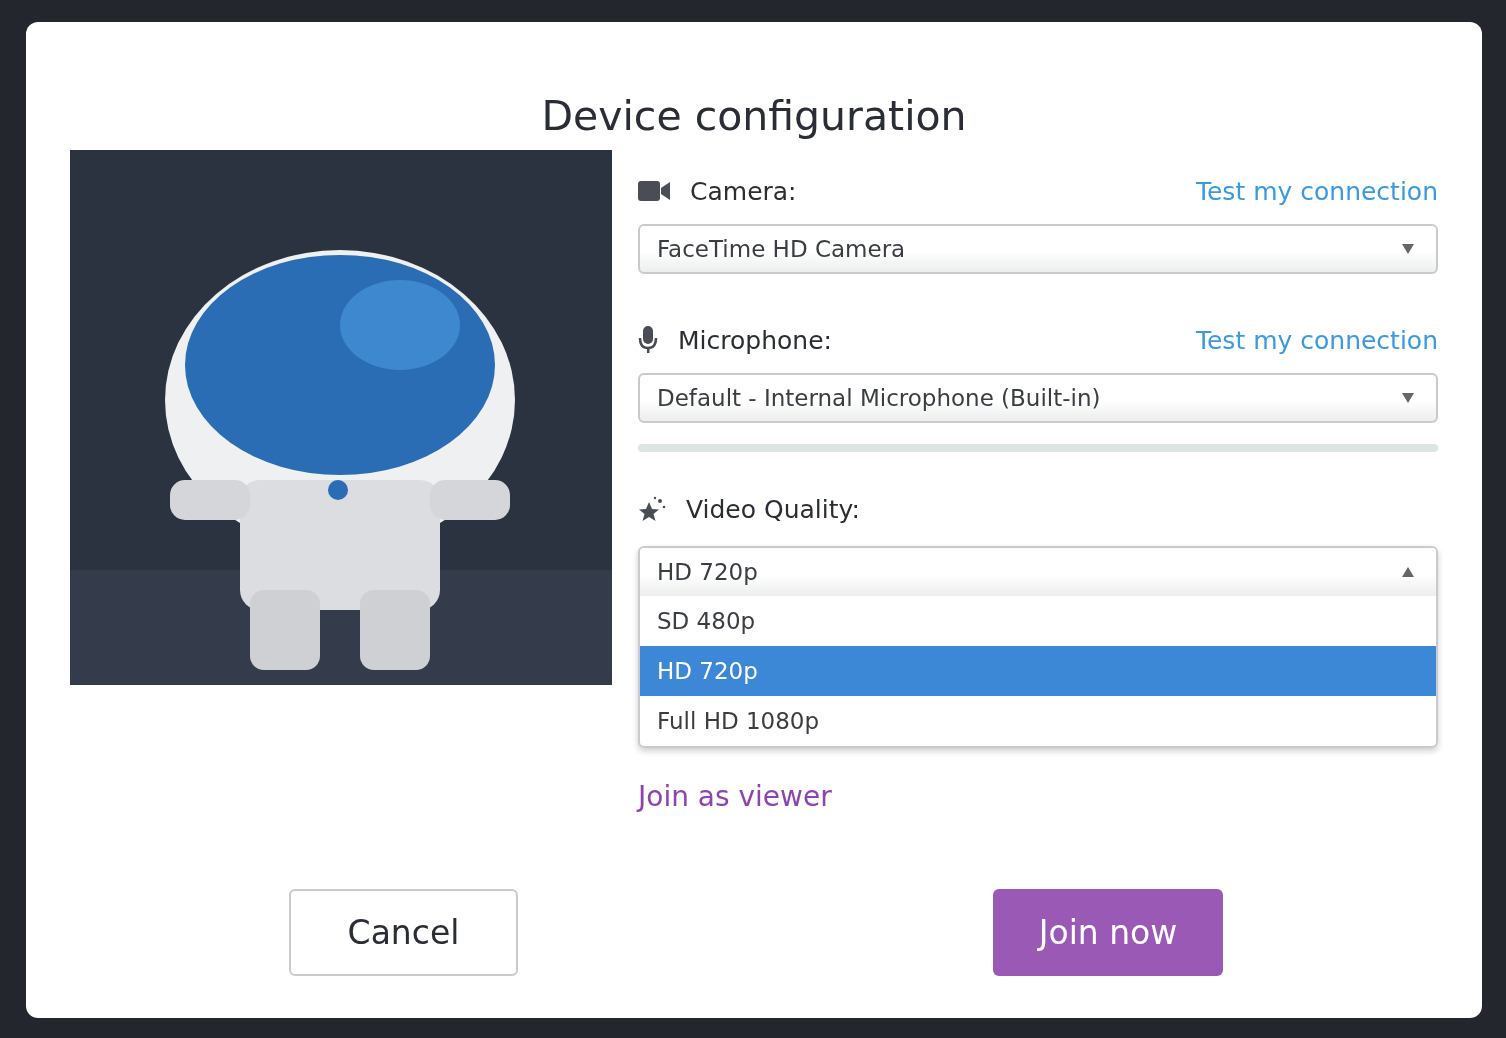 The width and height of the screenshot is (1506, 1038). I want to click on microphone-icon, so click(648, 340).